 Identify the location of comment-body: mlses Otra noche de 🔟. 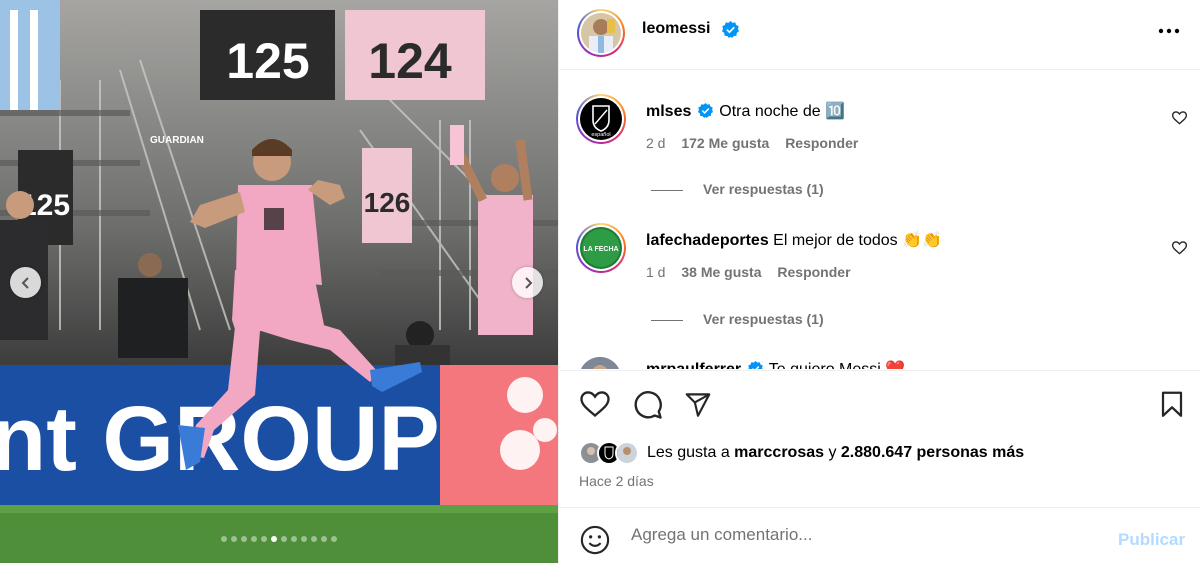
(745, 111).